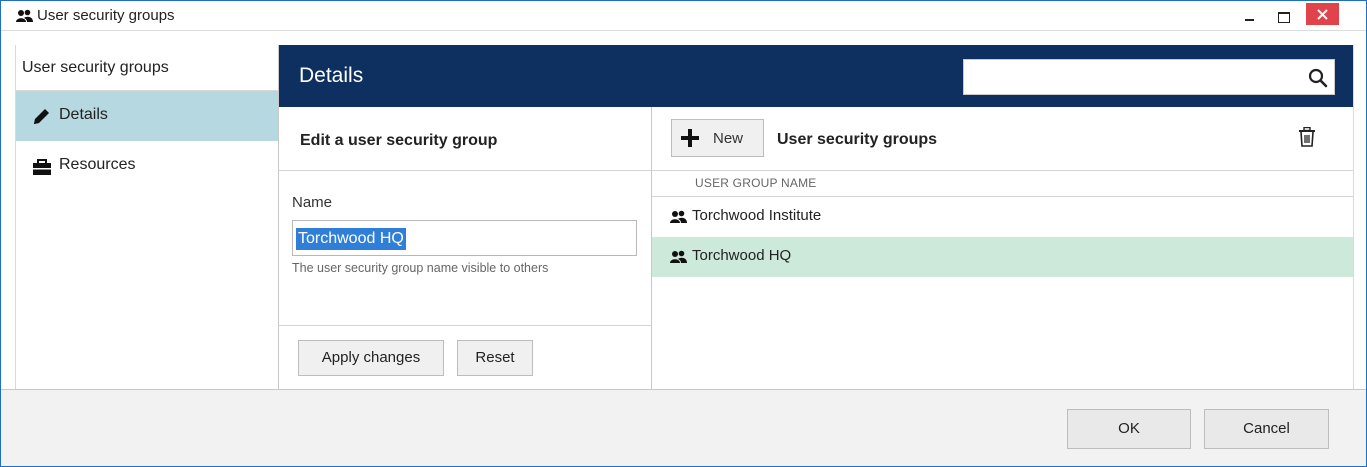 The image size is (1367, 467). What do you see at coordinates (331, 75) in the screenshot?
I see `page-title: Details` at bounding box center [331, 75].